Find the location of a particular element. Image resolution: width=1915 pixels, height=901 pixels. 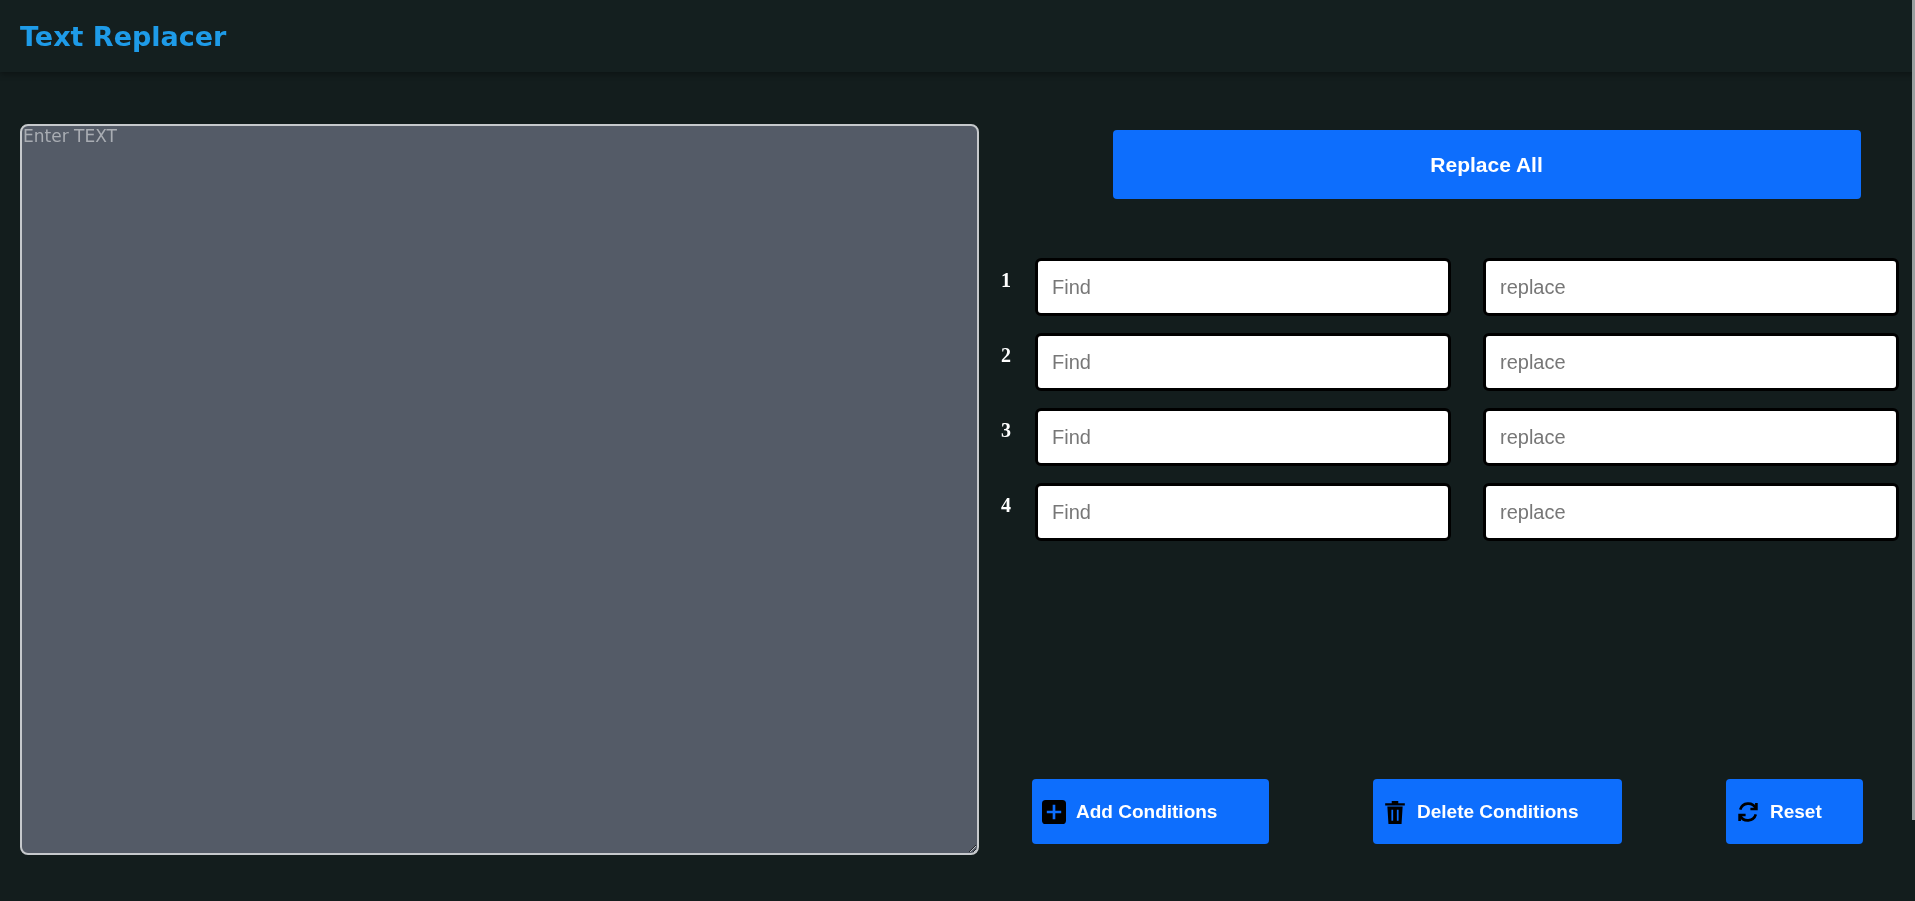

condition-number: 4 is located at coordinates (1006, 505).